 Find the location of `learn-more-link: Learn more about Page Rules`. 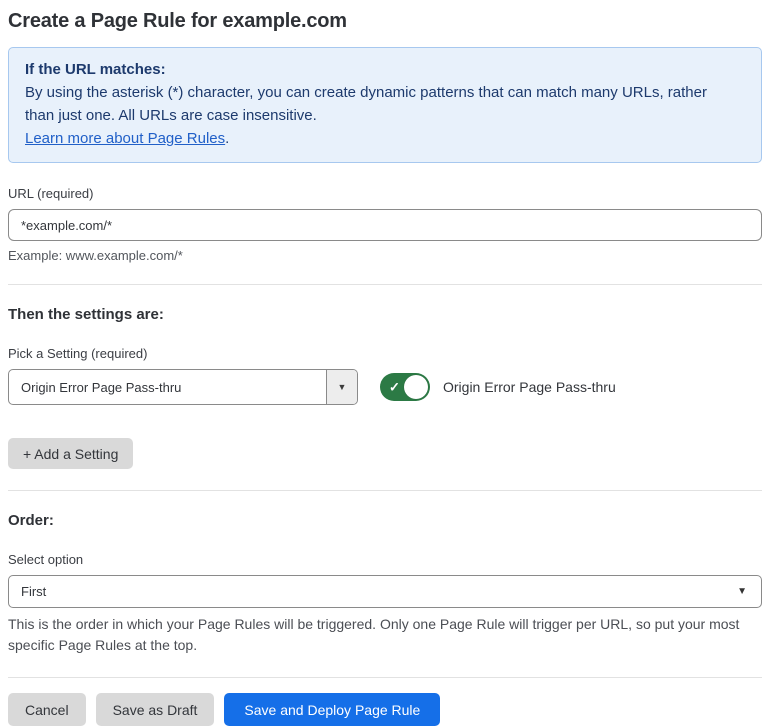

learn-more-link: Learn more about Page Rules is located at coordinates (125, 138).